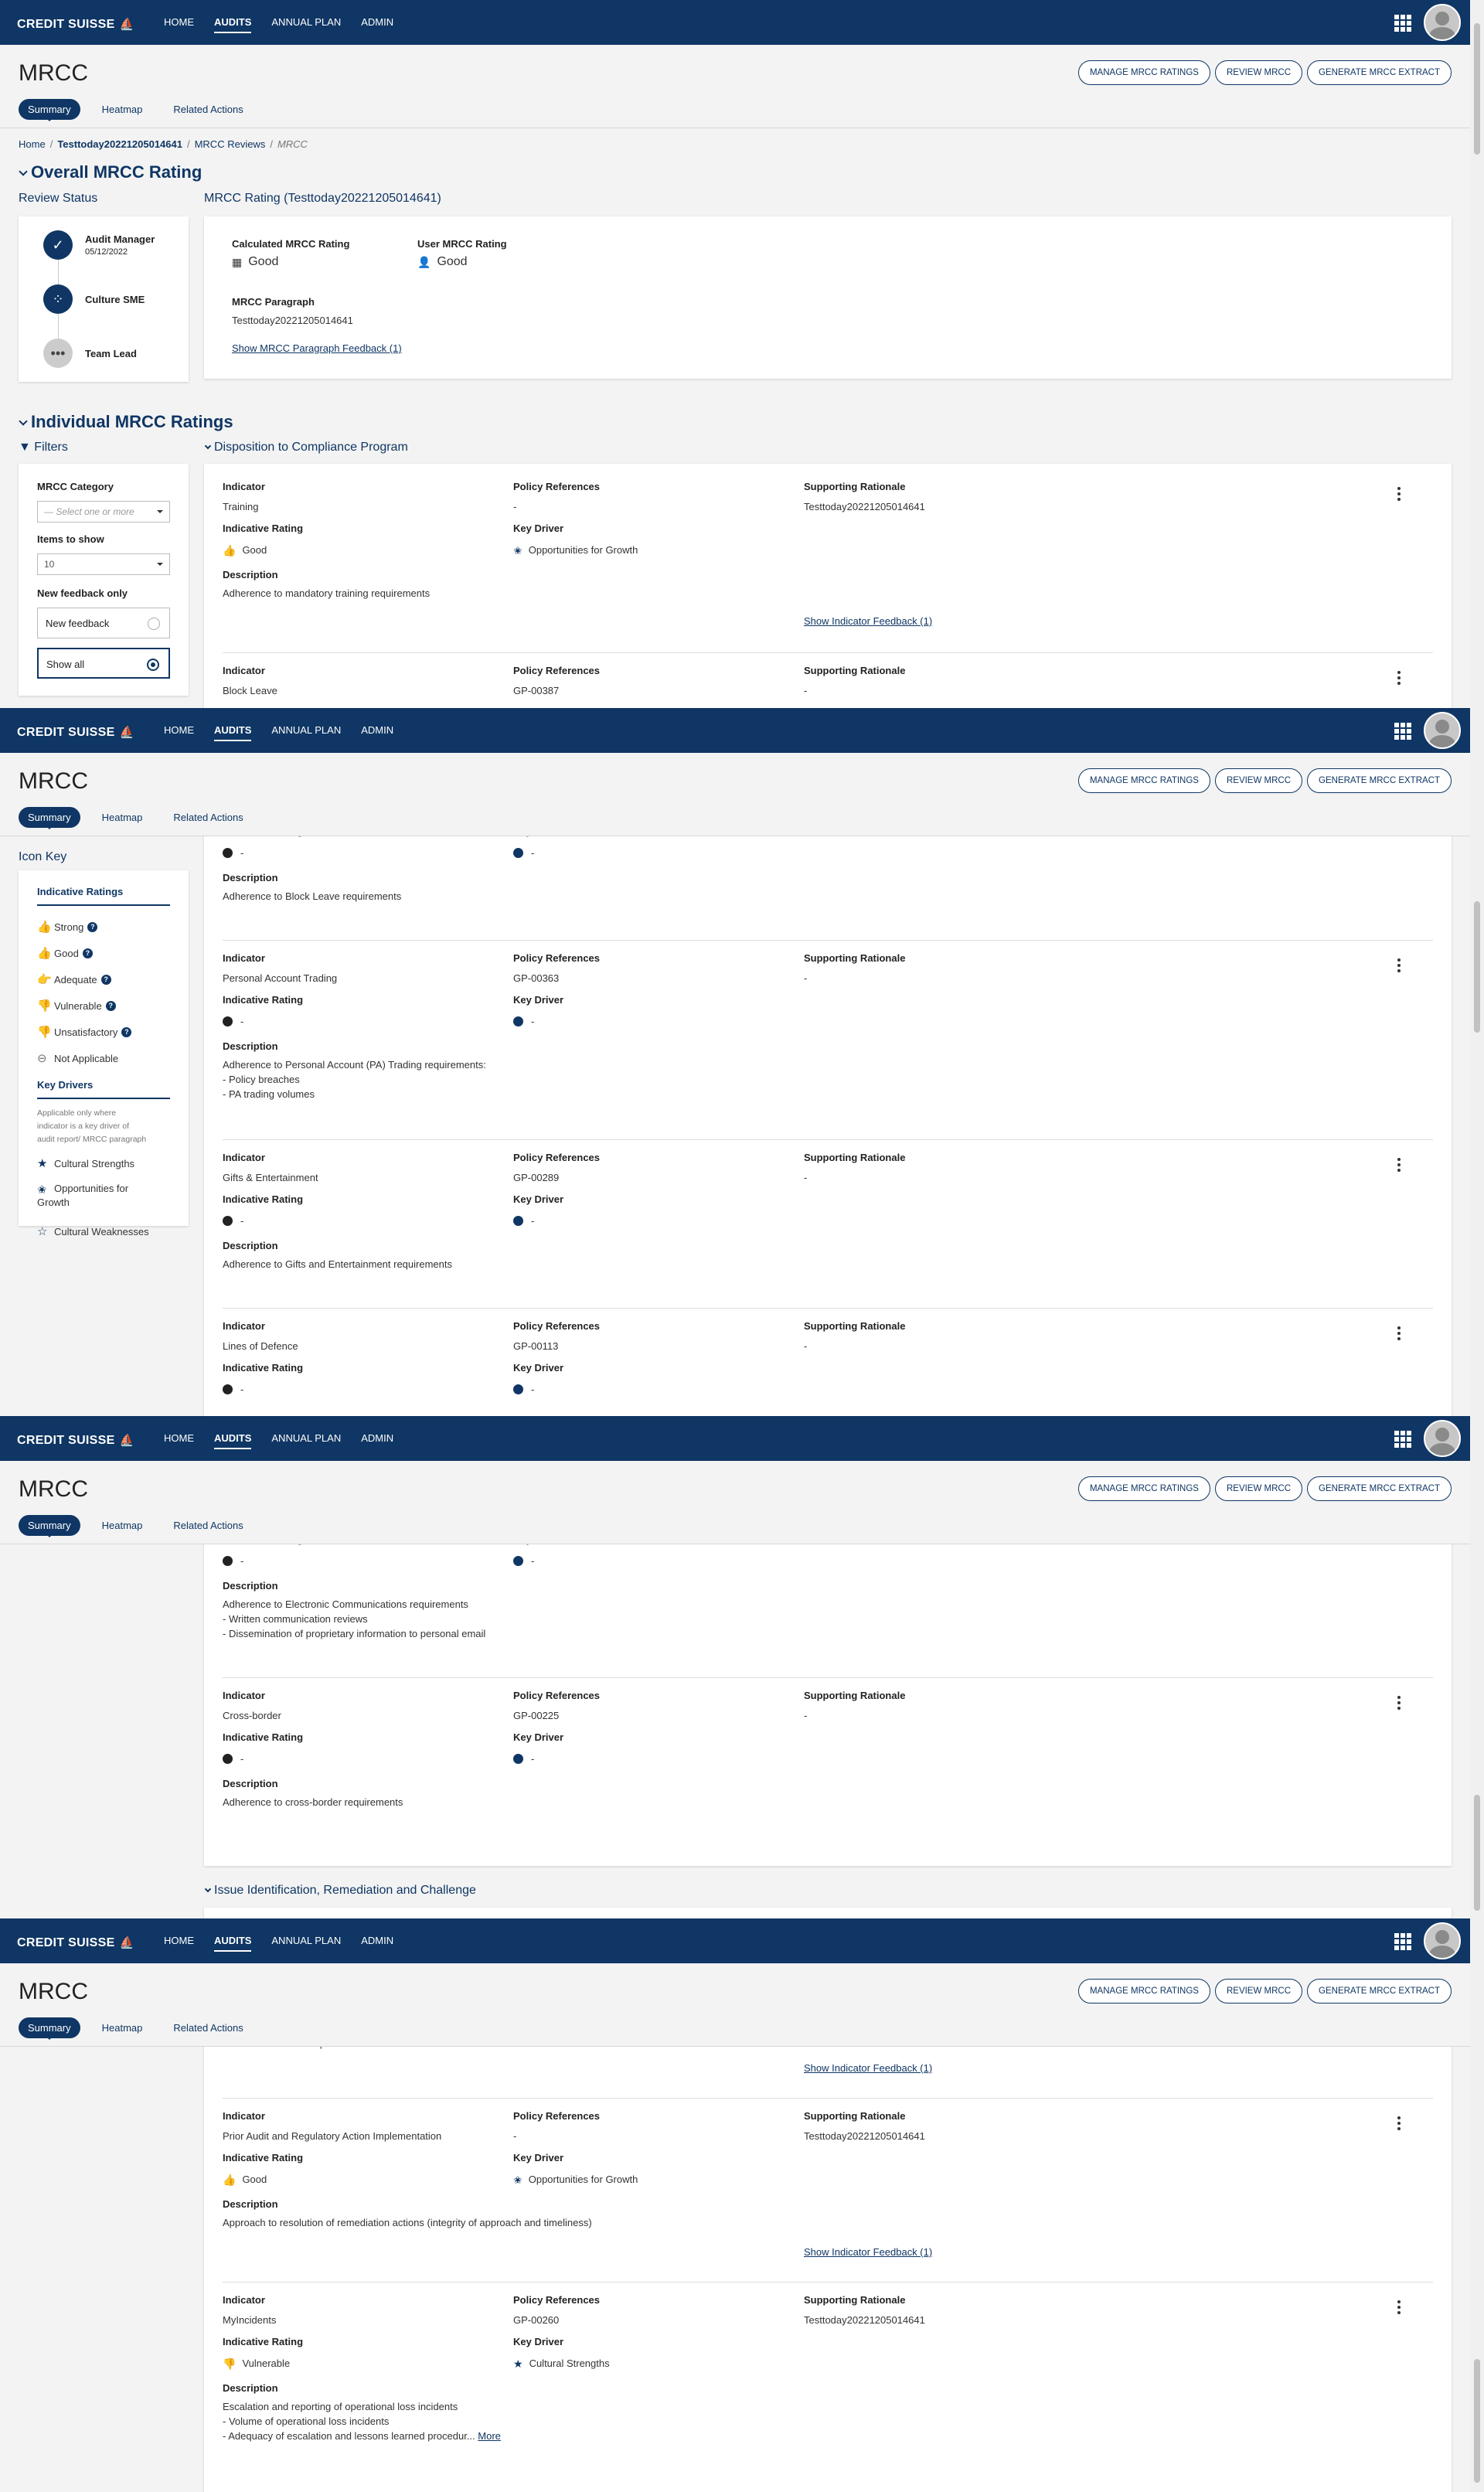 The width and height of the screenshot is (1484, 2492). Describe the element at coordinates (103, 564) in the screenshot. I see `items-to-show-select: 10` at that location.